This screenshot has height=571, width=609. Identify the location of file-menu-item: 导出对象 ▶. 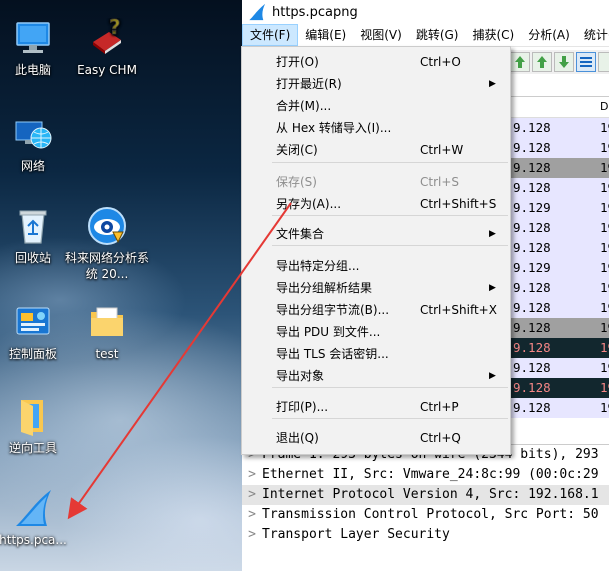
(376, 376).